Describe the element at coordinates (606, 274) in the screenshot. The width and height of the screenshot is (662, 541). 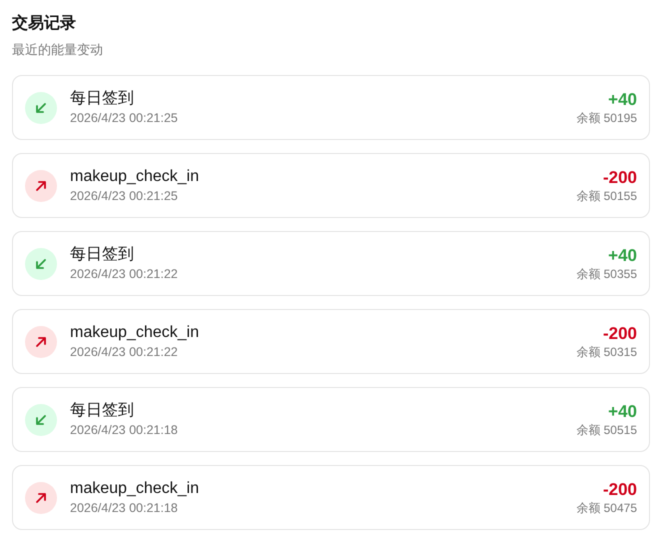
I see `balance: 余额 50355` at that location.